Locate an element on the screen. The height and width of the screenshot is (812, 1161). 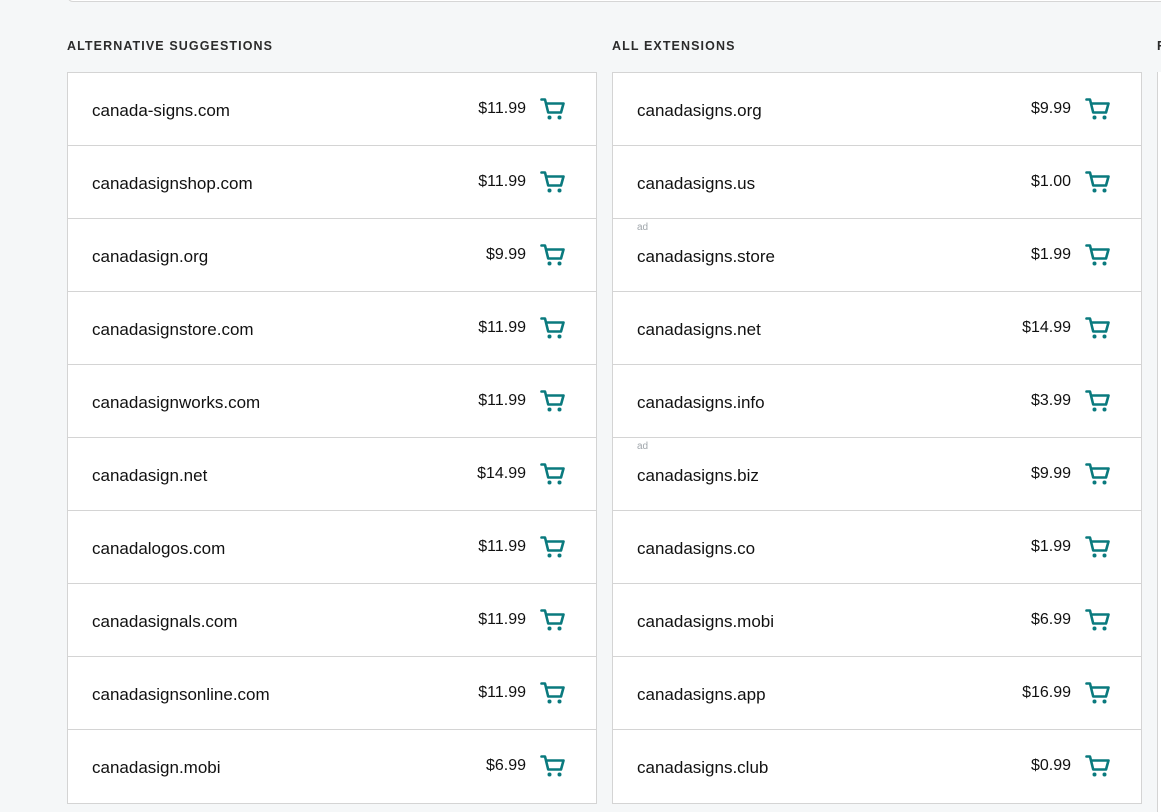
domain-price: $1.00 is located at coordinates (1050, 181).